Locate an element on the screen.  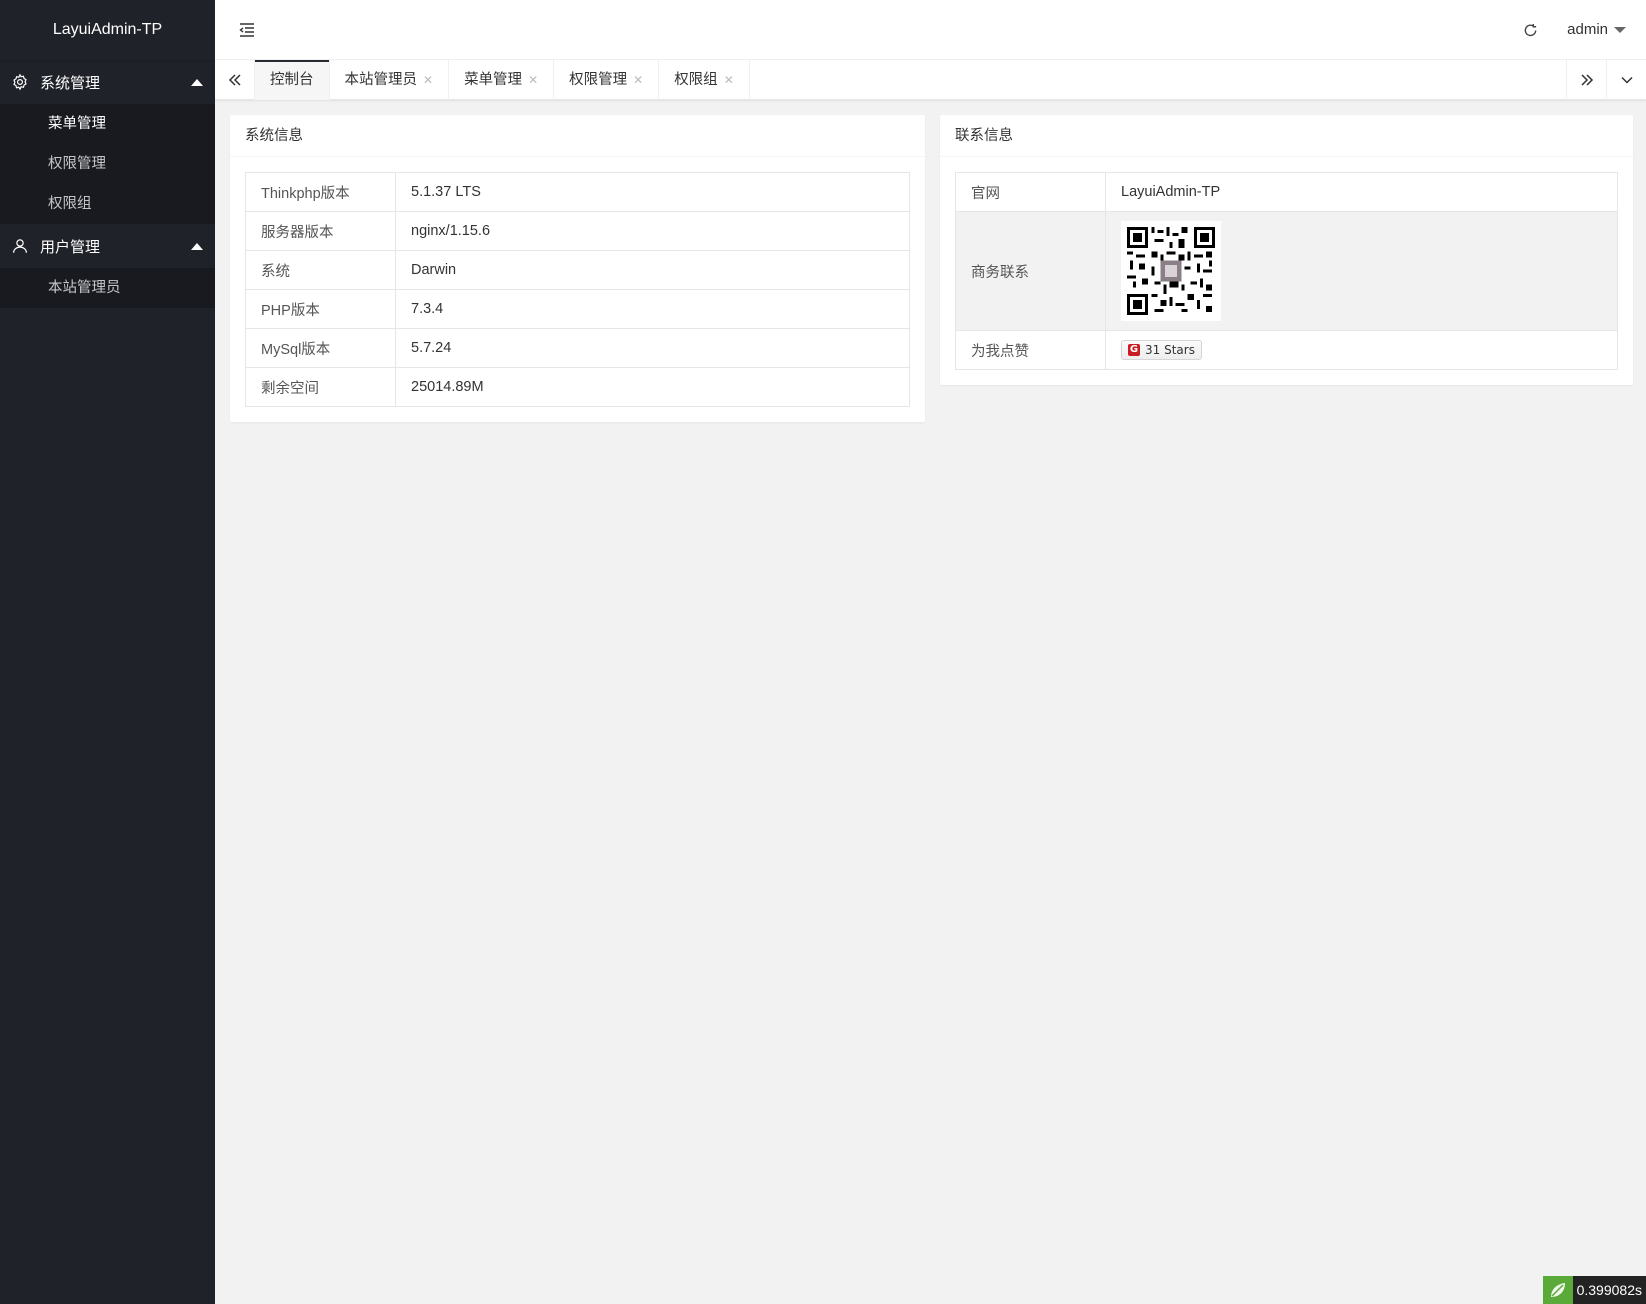
sidebar-item-permission-group: 权限组 is located at coordinates (107, 204).